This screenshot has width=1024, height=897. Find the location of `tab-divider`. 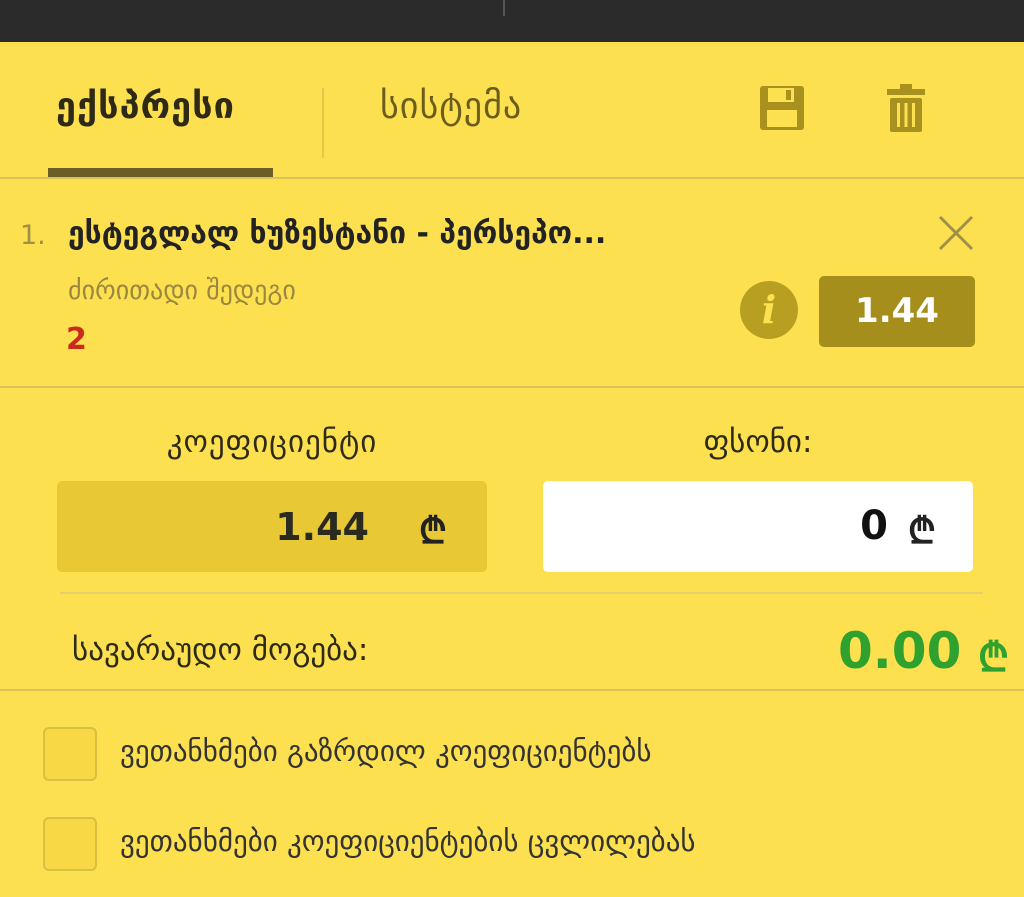

tab-divider is located at coordinates (323, 123).